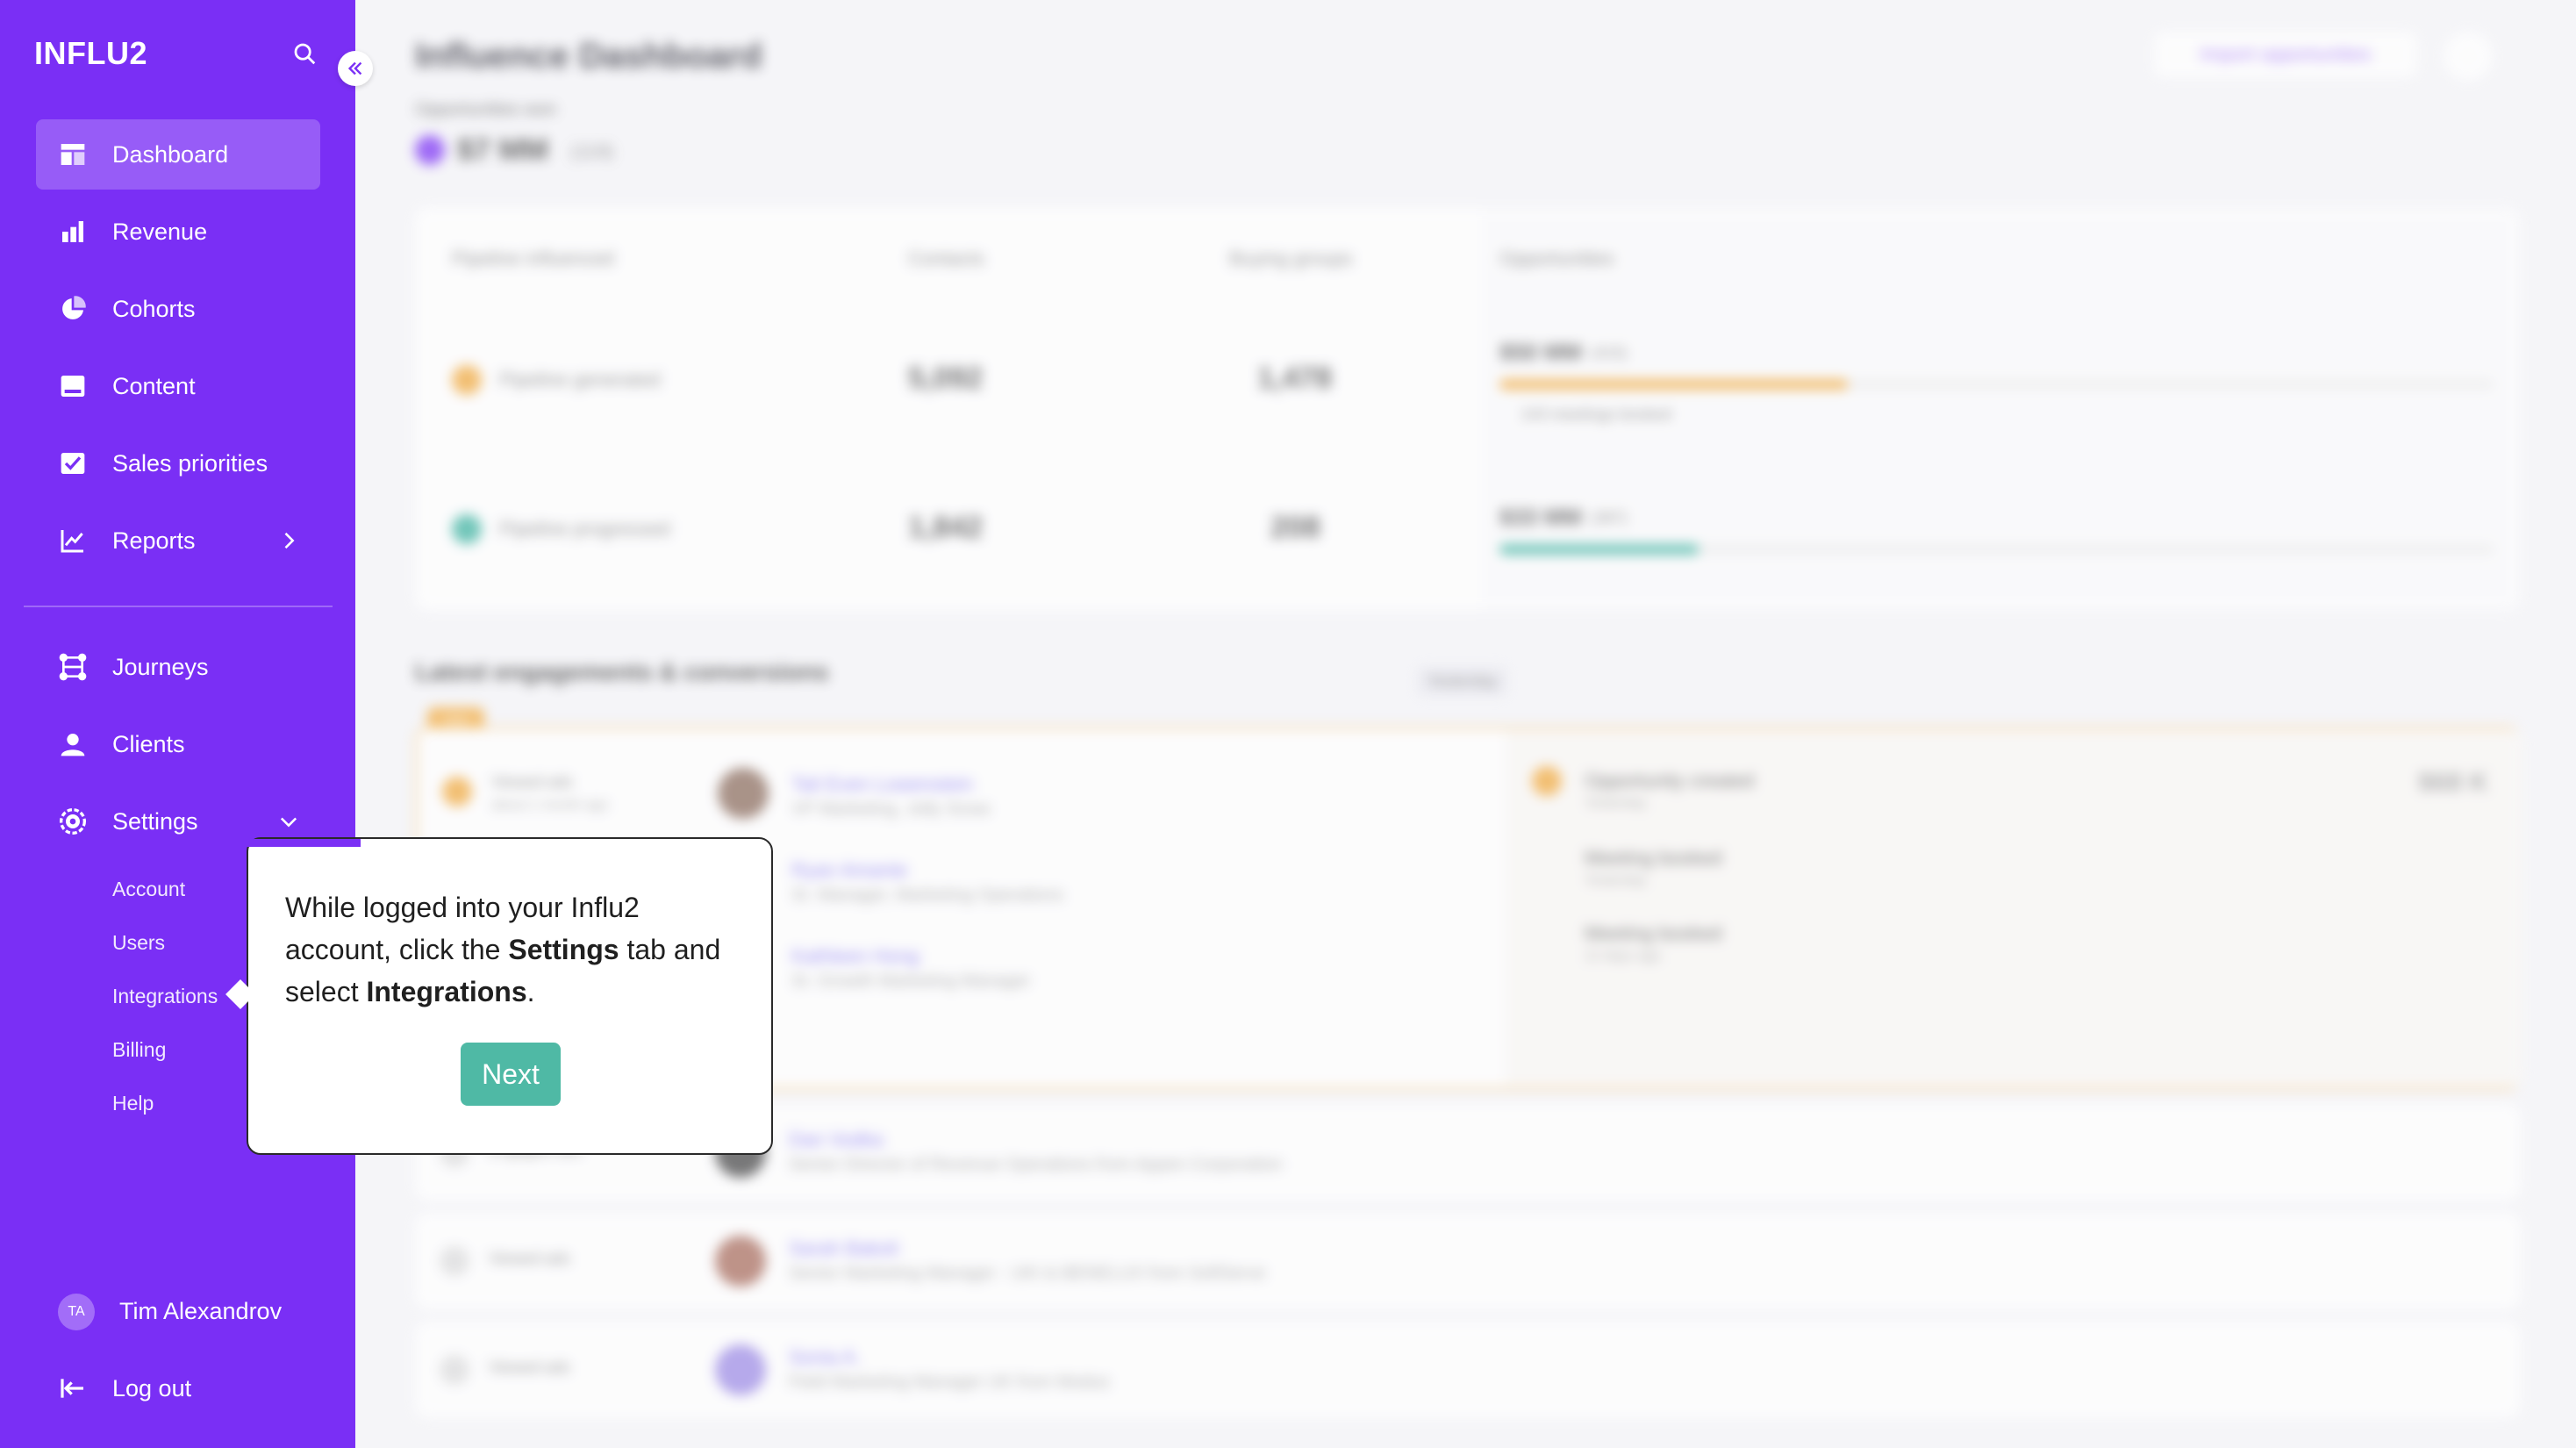 Image resolution: width=2576 pixels, height=1448 pixels. Describe the element at coordinates (152, 1387) in the screenshot. I see `logout-label: Log out` at that location.